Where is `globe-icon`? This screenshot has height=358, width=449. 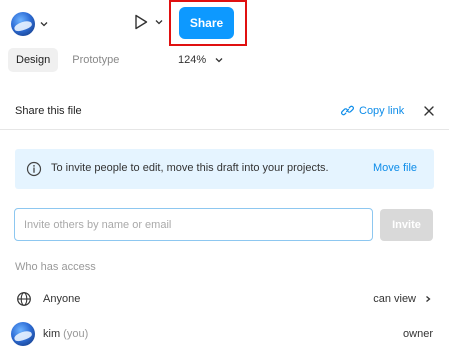 globe-icon is located at coordinates (24, 299).